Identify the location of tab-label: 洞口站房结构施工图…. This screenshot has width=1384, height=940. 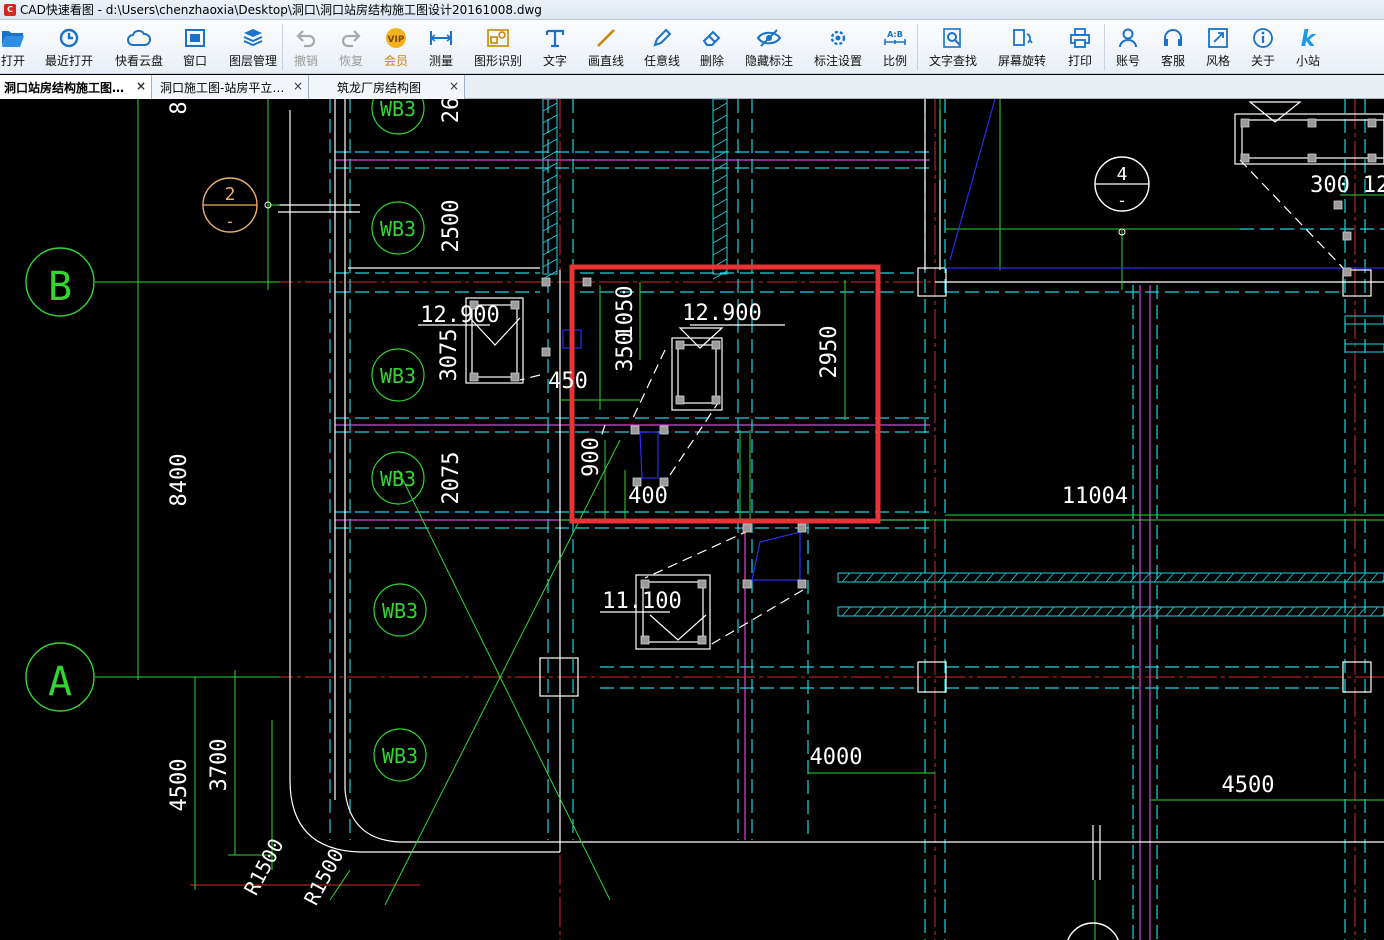
(64, 87).